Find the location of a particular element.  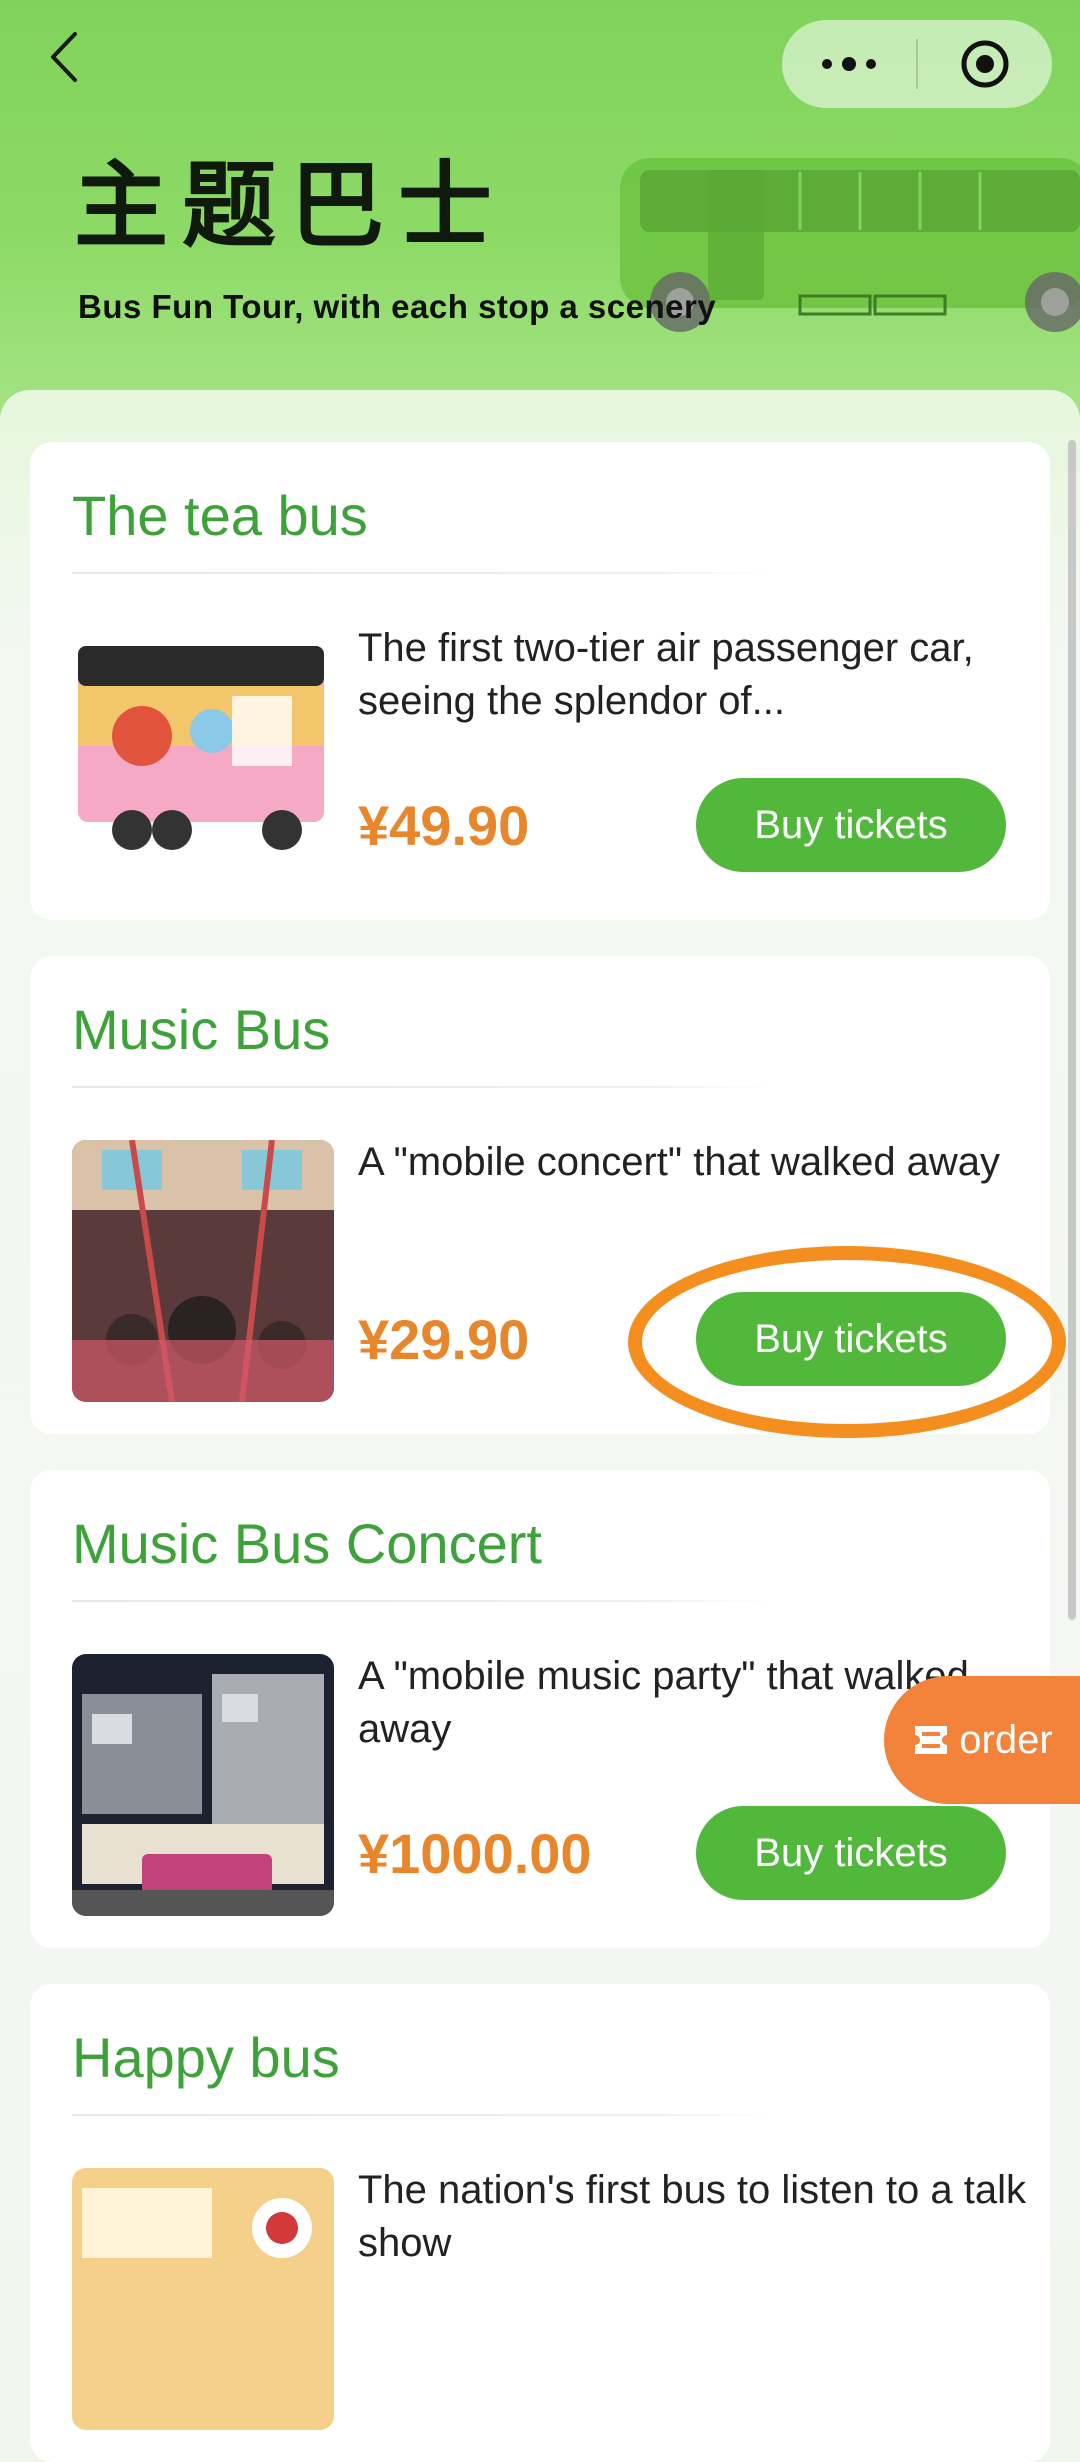

card-title: The tea bus is located at coordinates (220, 515).